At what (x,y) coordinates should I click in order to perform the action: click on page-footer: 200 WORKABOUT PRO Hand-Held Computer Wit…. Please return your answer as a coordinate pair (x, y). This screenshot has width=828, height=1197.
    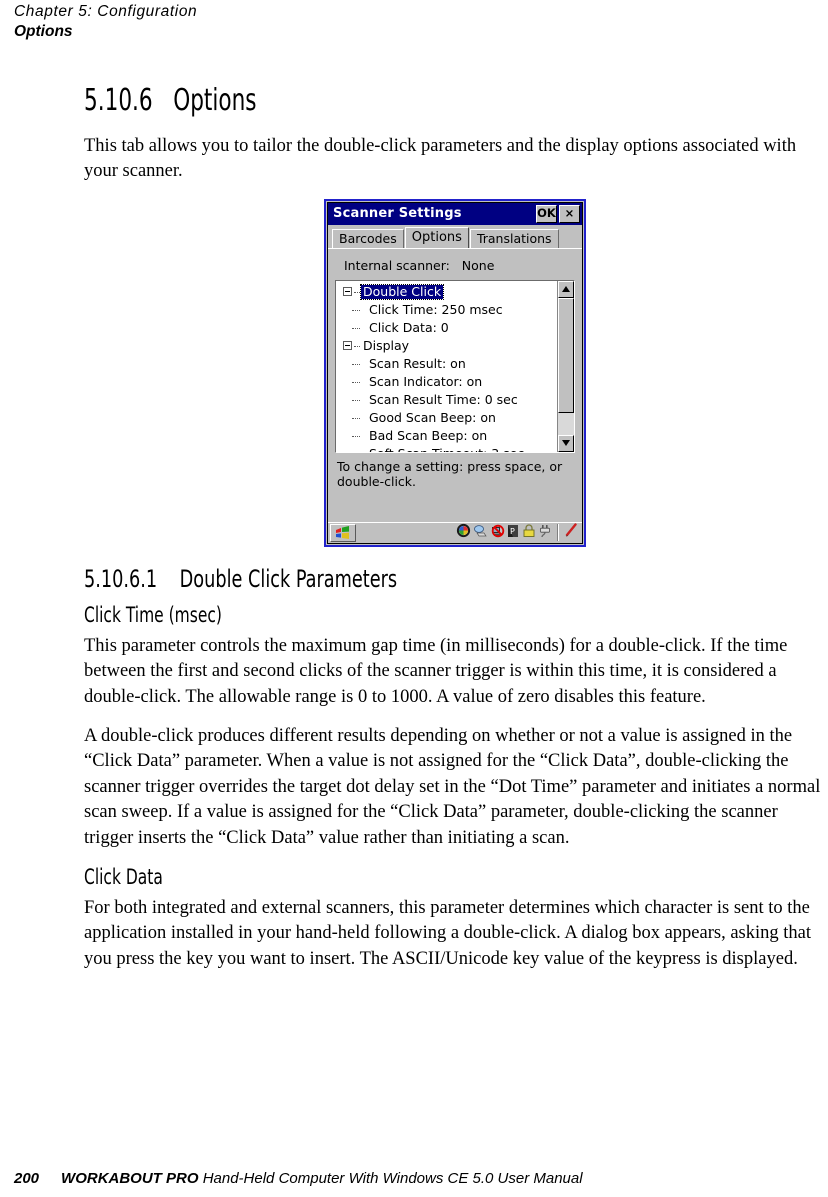
    Looking at the image, I should click on (414, 1178).